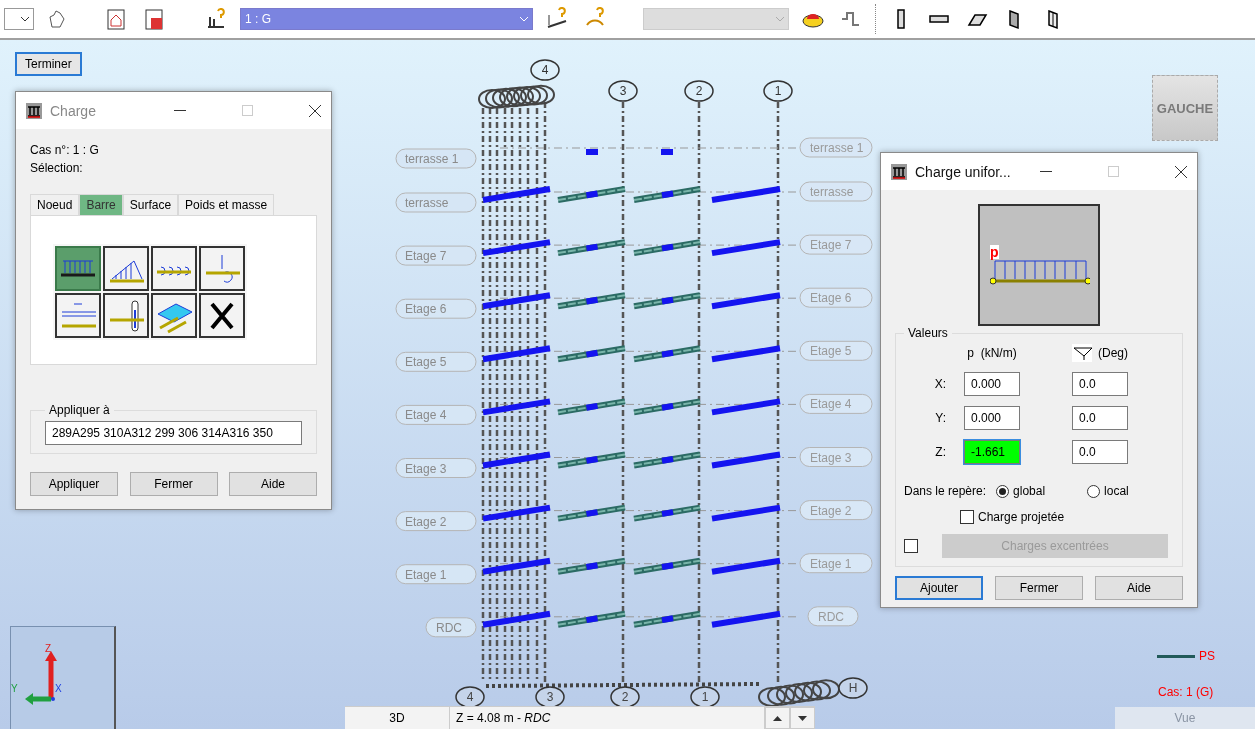  I want to click on axis-label: Y, so click(14, 688).